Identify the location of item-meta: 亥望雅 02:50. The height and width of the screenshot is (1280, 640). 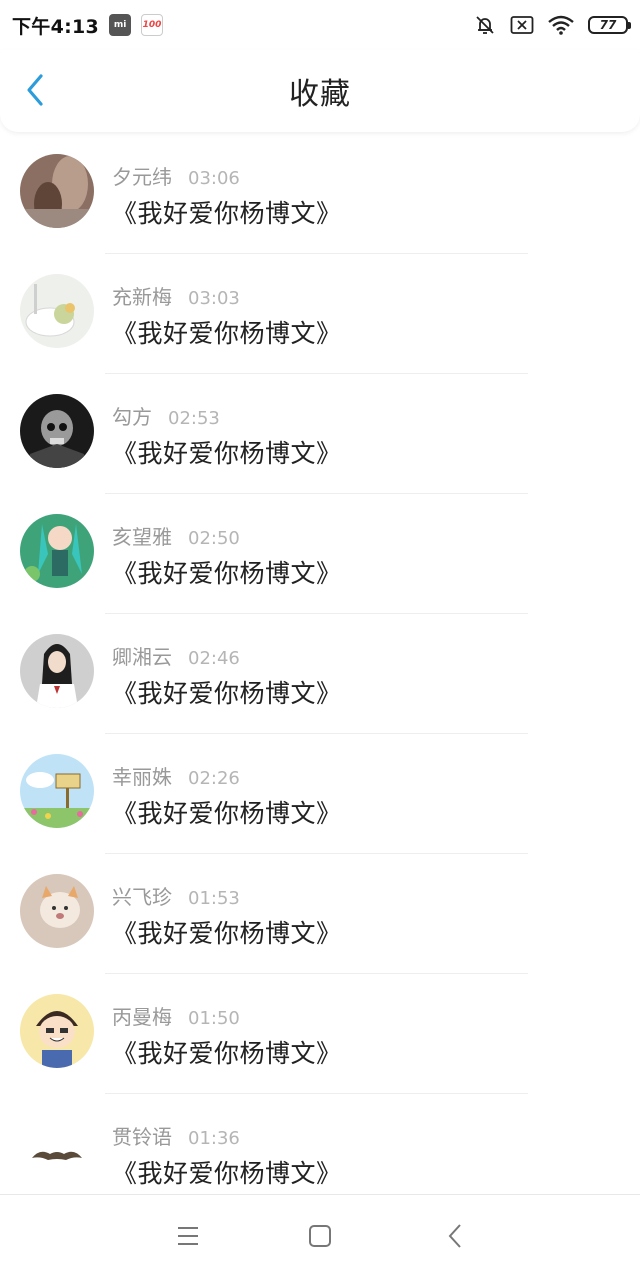
(176, 535).